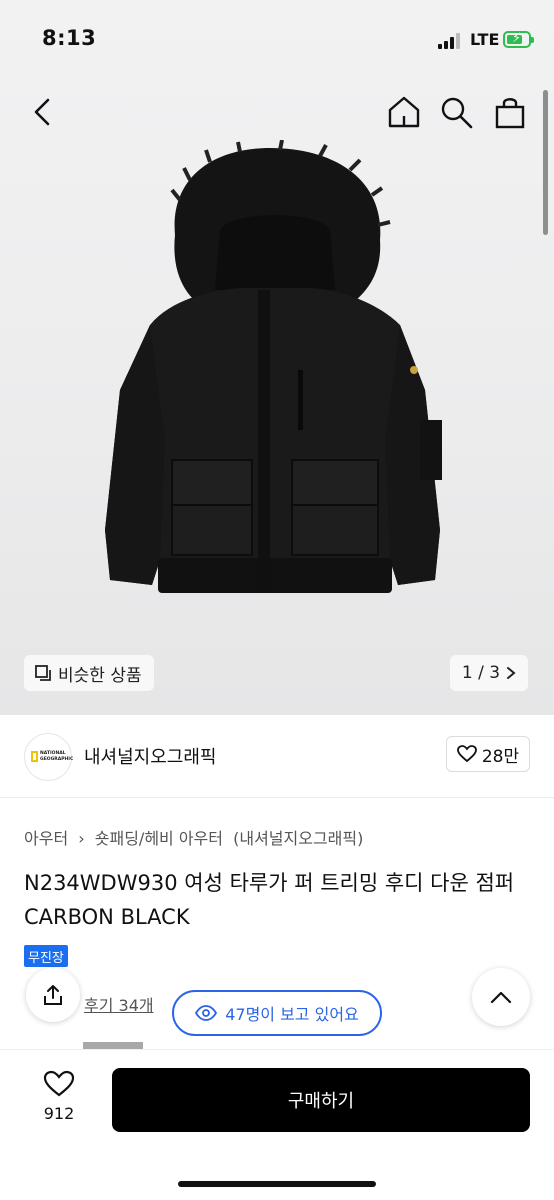 The height and width of the screenshot is (1200, 554). What do you see at coordinates (69, 38) in the screenshot?
I see `status-time: 8:13` at bounding box center [69, 38].